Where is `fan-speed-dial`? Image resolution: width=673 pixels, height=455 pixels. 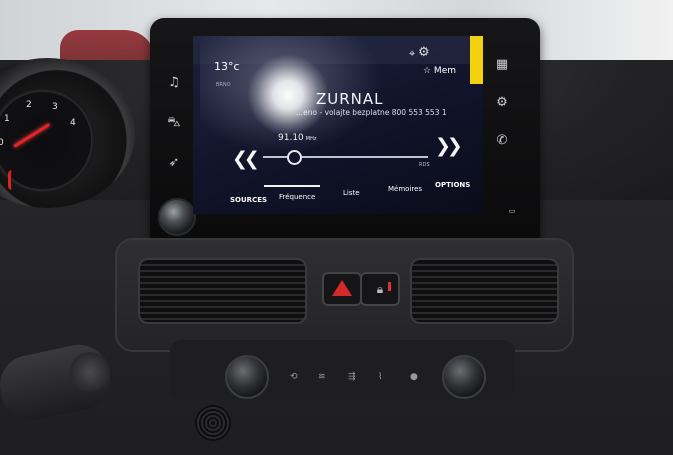 fan-speed-dial is located at coordinates (464, 377).